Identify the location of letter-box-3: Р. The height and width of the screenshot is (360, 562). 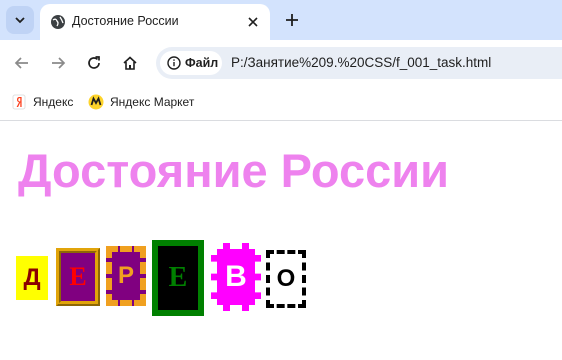
(126, 276).